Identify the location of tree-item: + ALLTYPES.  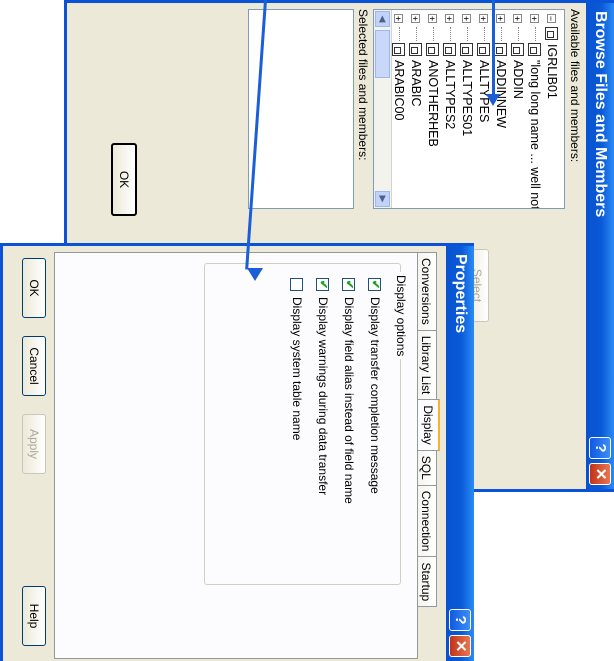
(484, 68).